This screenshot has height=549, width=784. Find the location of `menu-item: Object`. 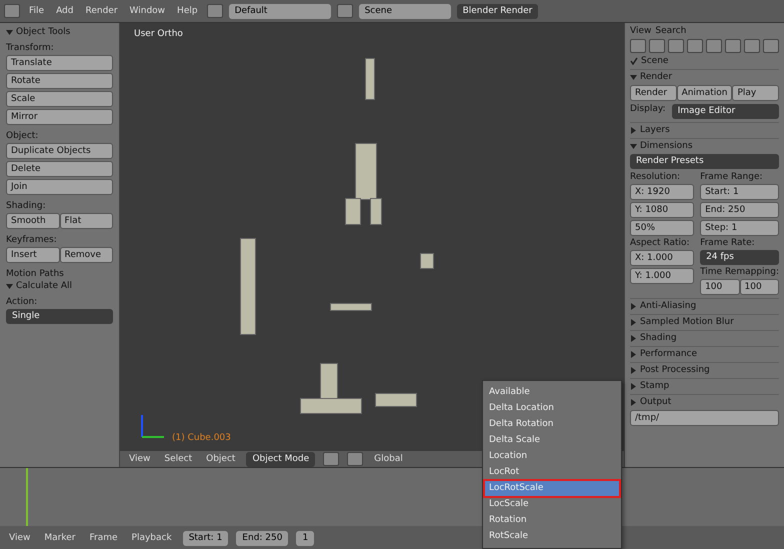

menu-item: Object is located at coordinates (220, 459).